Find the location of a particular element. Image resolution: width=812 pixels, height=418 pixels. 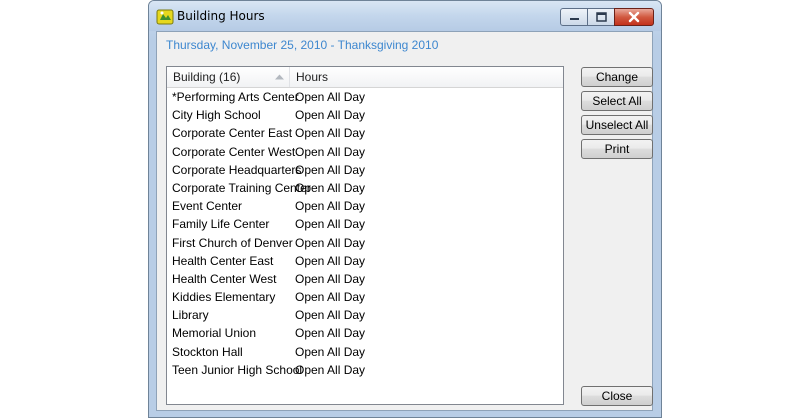

column-header-hours-label: Hours is located at coordinates (312, 77).